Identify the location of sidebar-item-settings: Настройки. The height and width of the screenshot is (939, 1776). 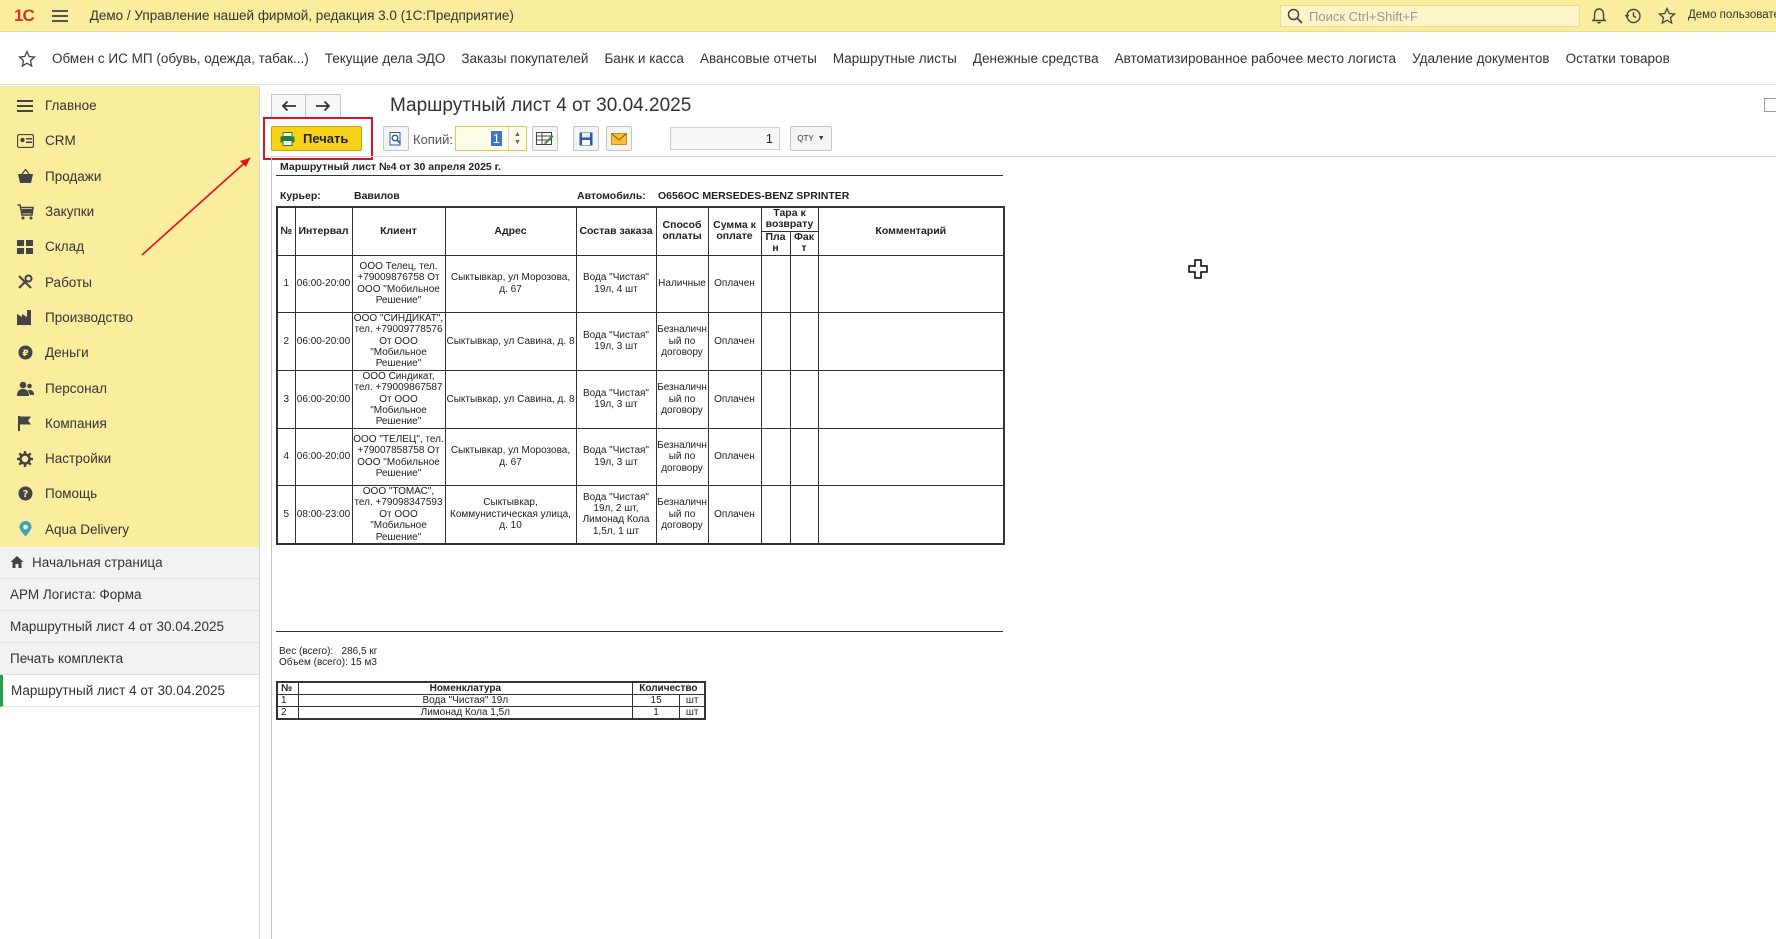
(129, 458).